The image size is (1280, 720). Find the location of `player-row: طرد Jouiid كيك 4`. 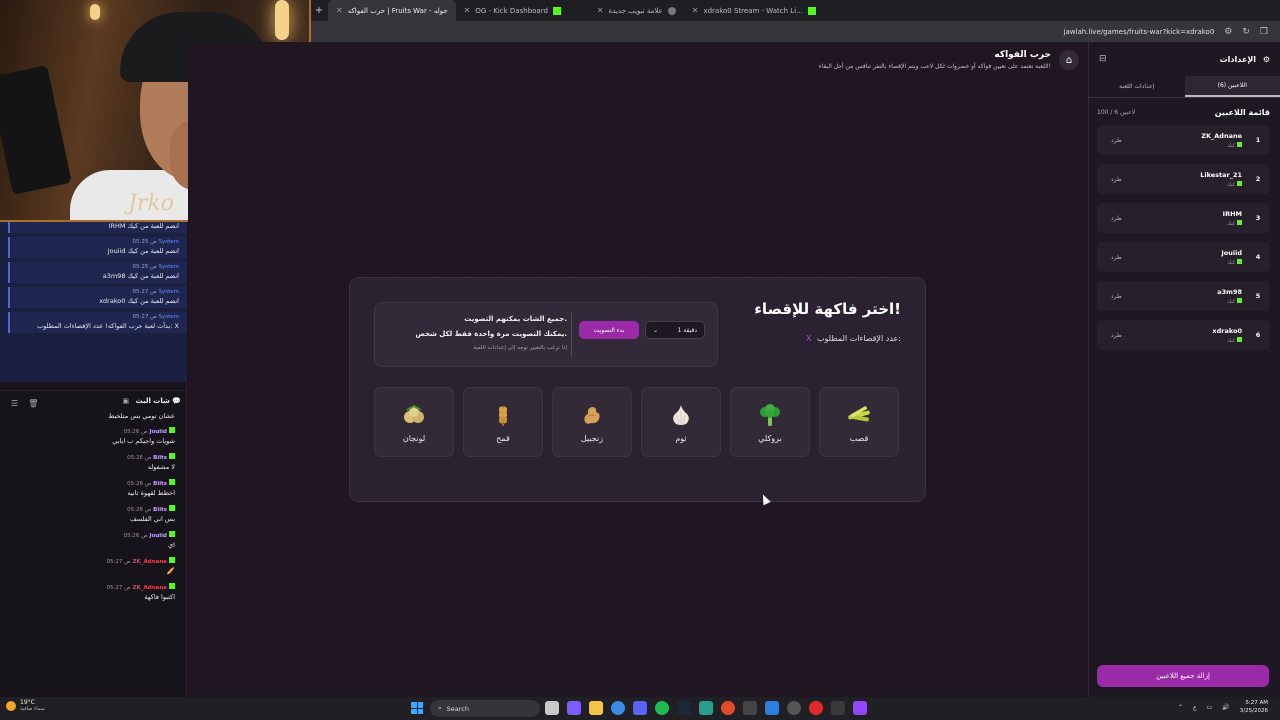

player-row: طرد Jouiid كيك 4 is located at coordinates (1183, 257).